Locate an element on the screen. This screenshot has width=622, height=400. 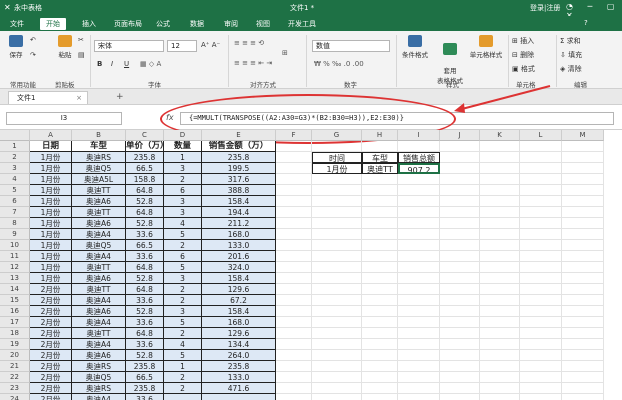
table-data-cell: 奥迪A6 is located at coordinates (99, 201).